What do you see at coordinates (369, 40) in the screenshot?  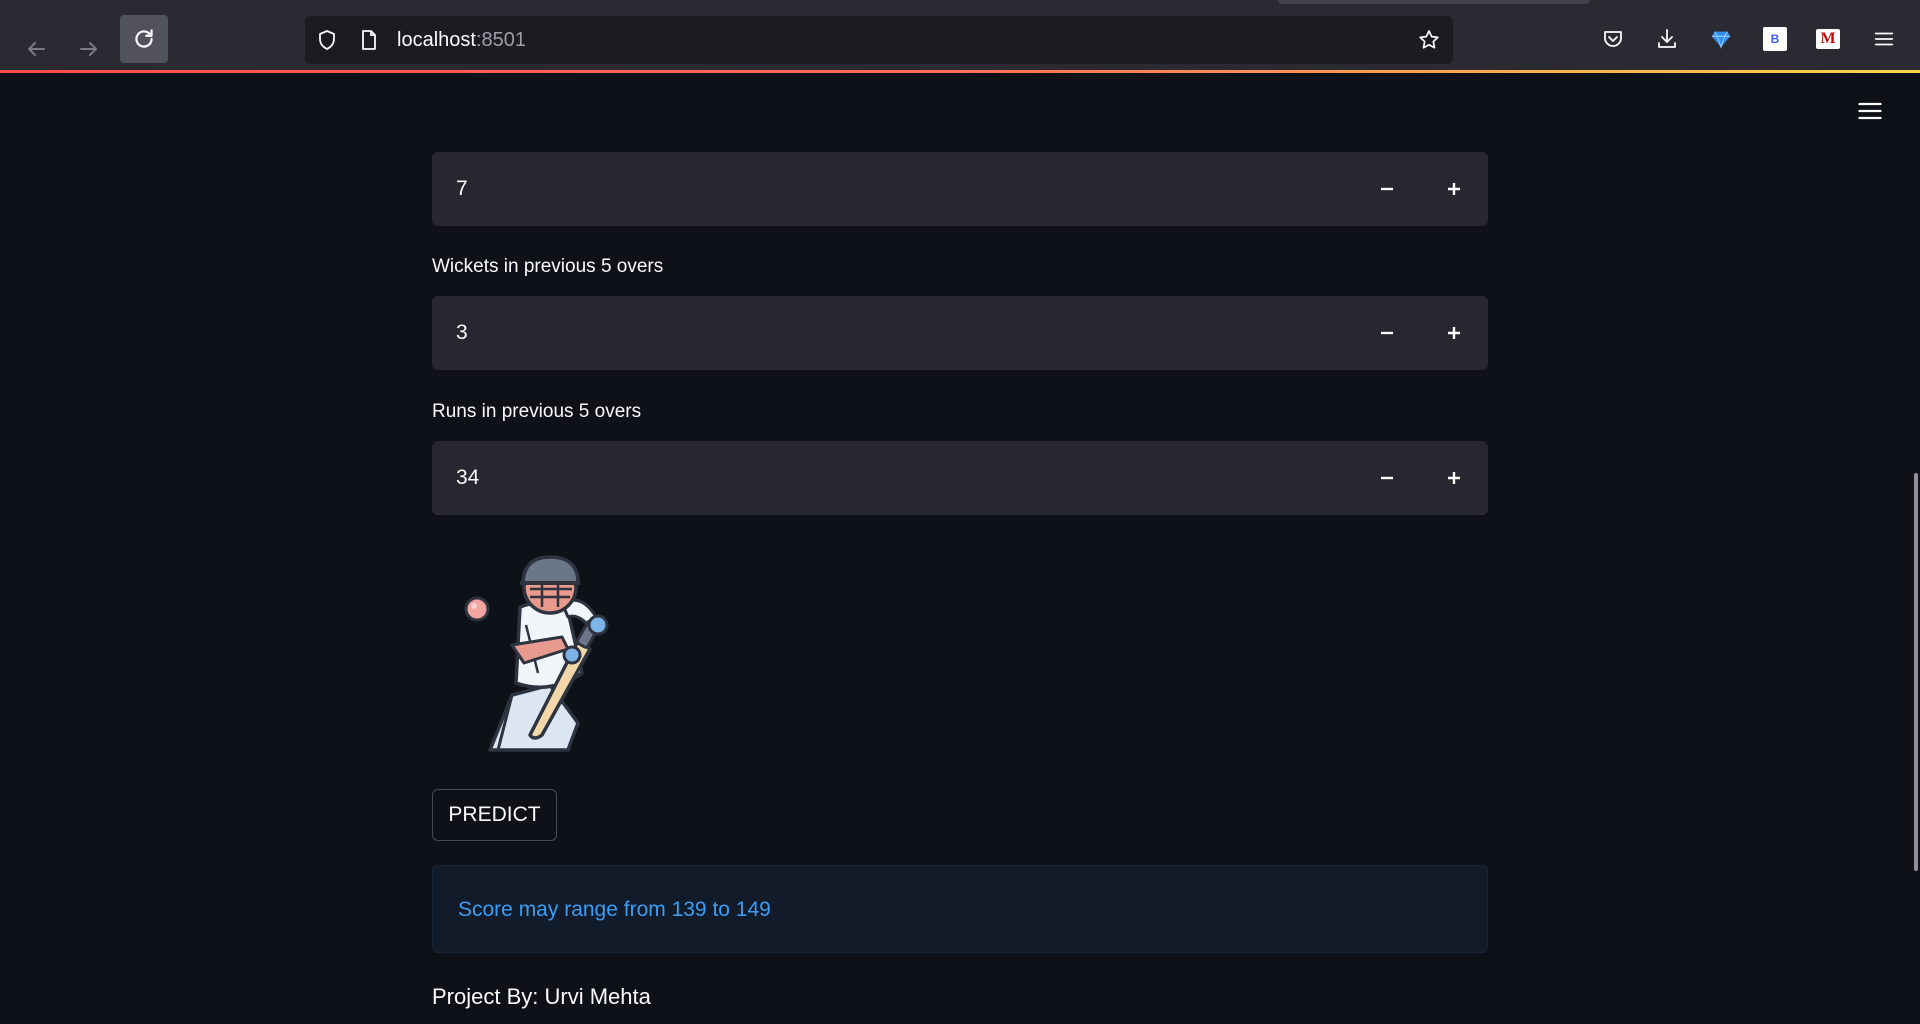 I see `page-icon` at bounding box center [369, 40].